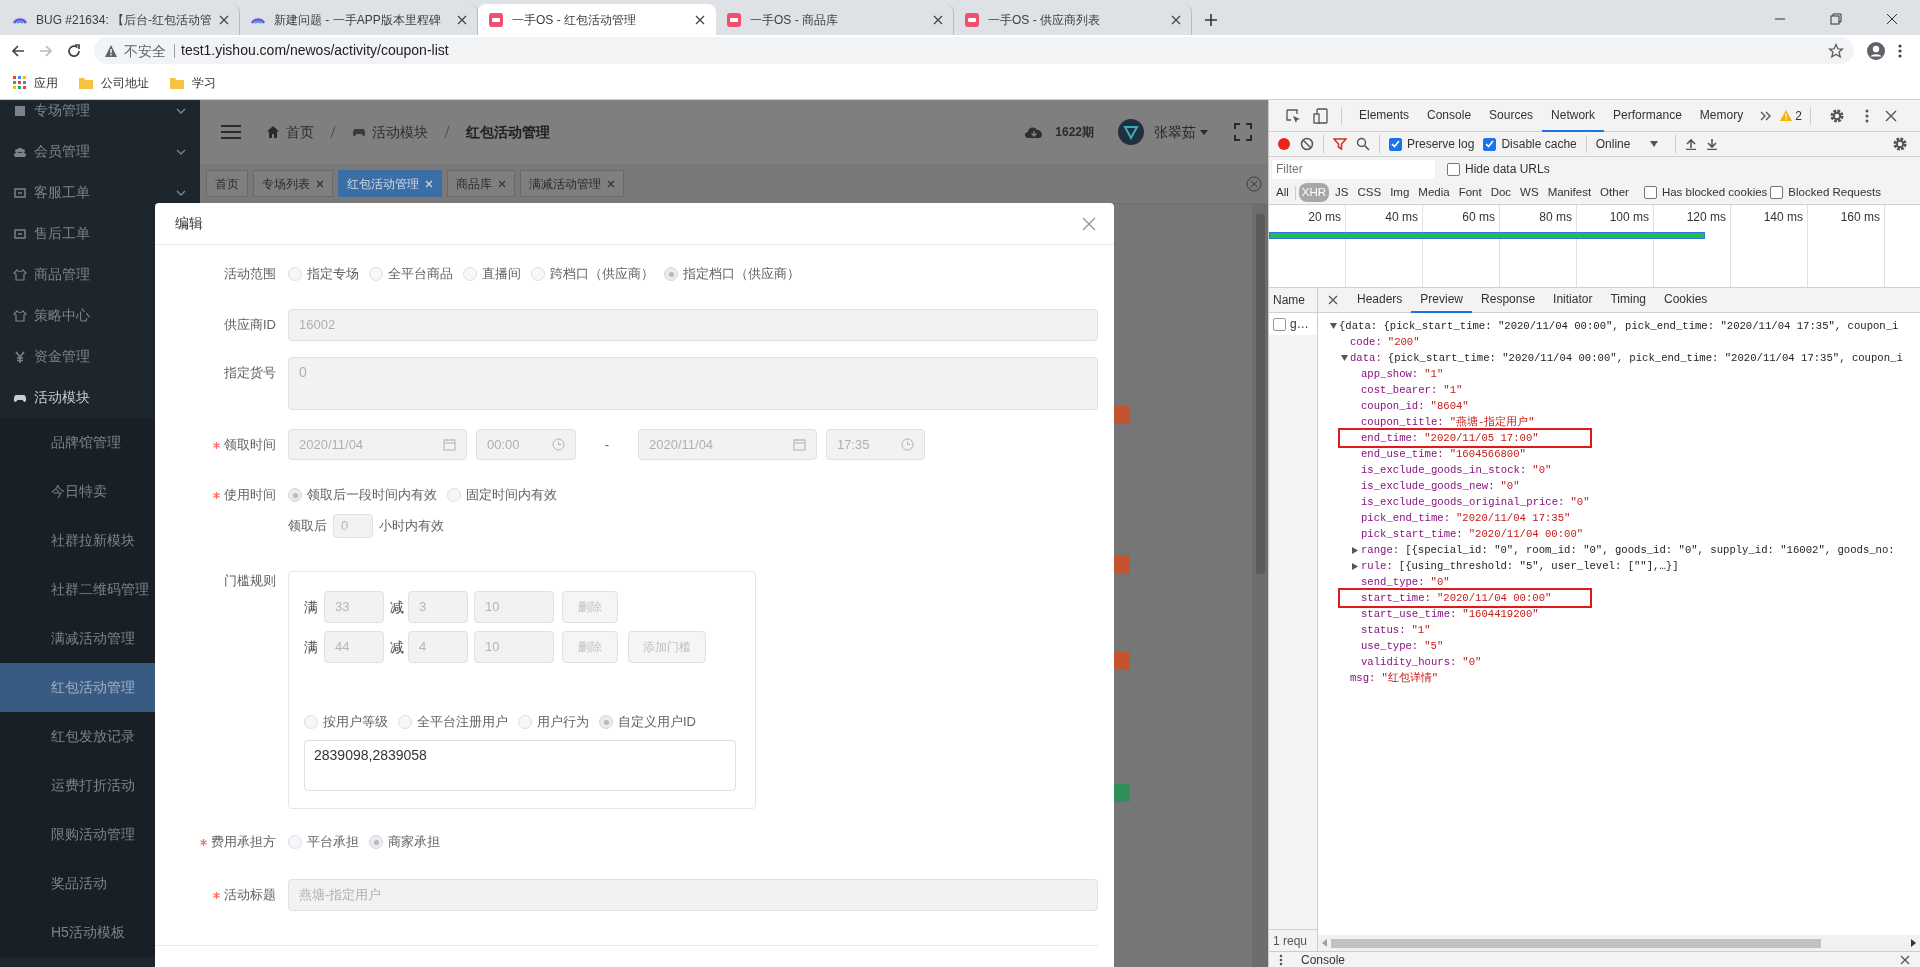 The width and height of the screenshot is (1920, 967). What do you see at coordinates (1900, 50) in the screenshot?
I see `menu-icon` at bounding box center [1900, 50].